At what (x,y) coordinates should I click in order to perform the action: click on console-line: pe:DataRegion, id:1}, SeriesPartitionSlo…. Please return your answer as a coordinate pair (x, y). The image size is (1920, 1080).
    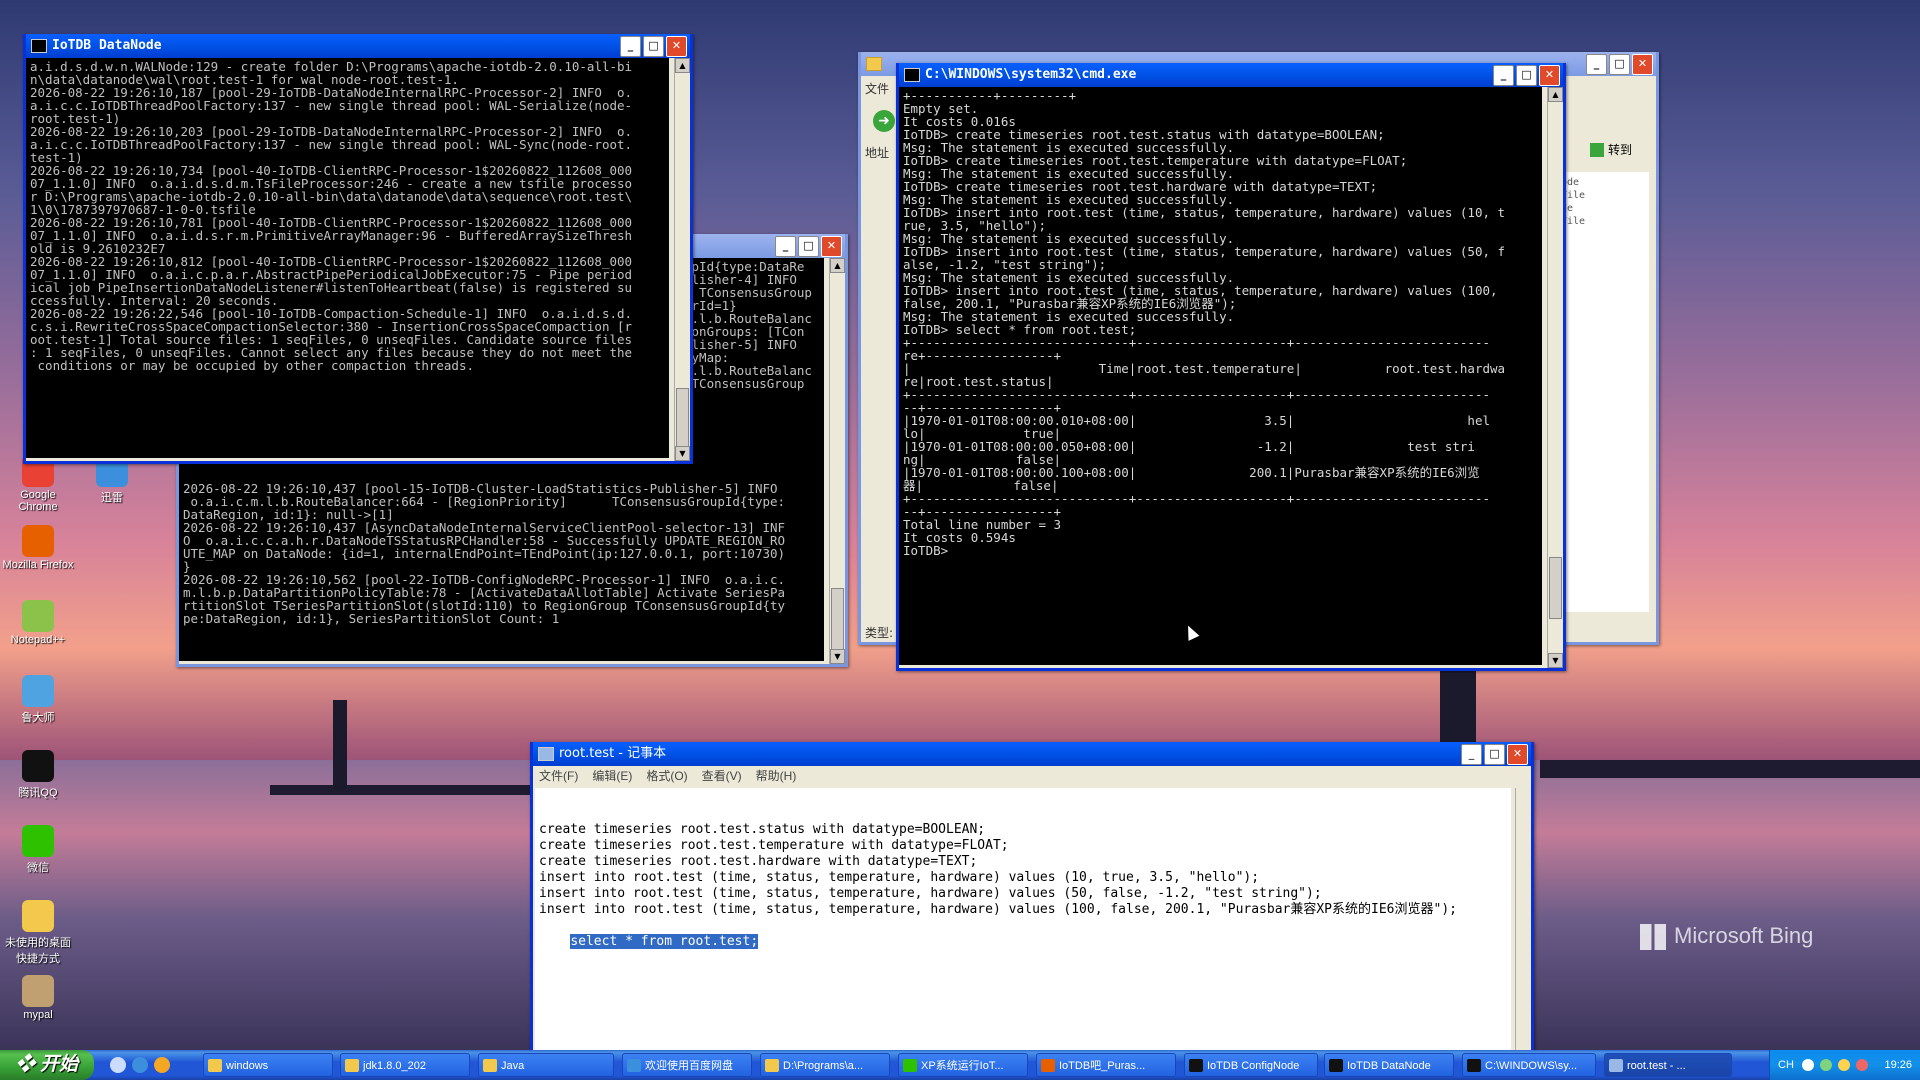
    Looking at the image, I should click on (371, 618).